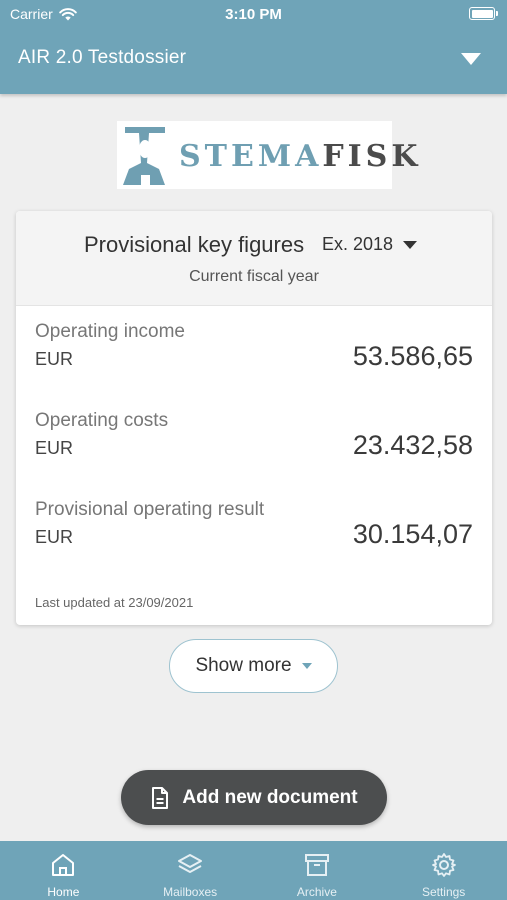 This screenshot has height=900, width=507. I want to click on tab-settings: Settings, so click(443, 870).